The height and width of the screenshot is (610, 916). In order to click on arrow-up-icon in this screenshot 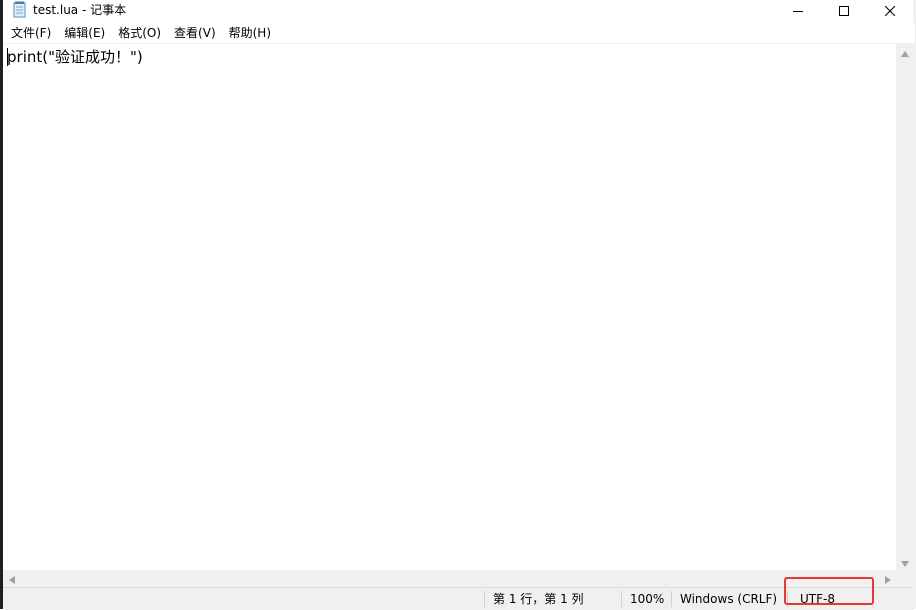, I will do `click(904, 51)`.